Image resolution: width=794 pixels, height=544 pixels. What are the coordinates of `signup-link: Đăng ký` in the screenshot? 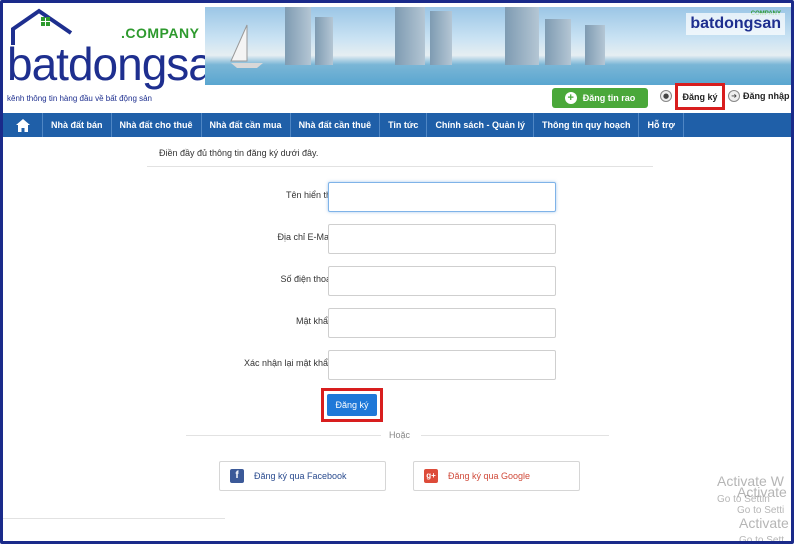 It's located at (700, 96).